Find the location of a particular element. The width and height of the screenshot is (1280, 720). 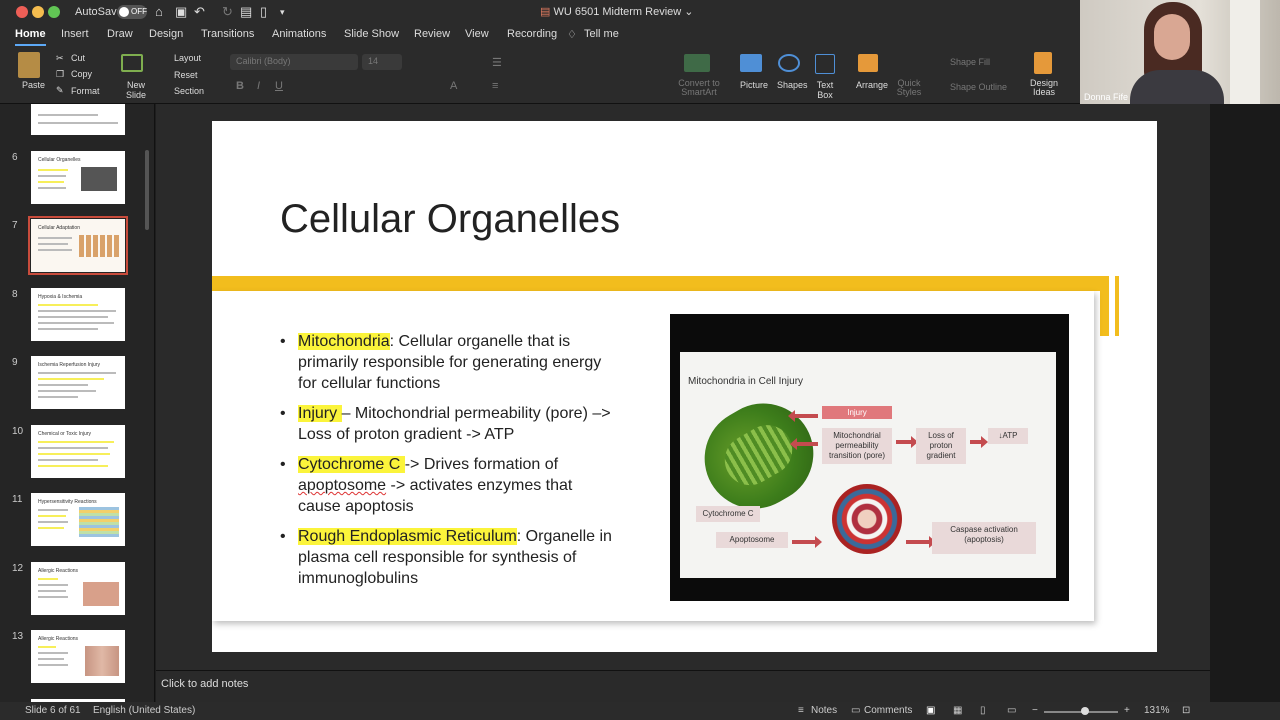

zoom-in-icon: + is located at coordinates (1127, 710).